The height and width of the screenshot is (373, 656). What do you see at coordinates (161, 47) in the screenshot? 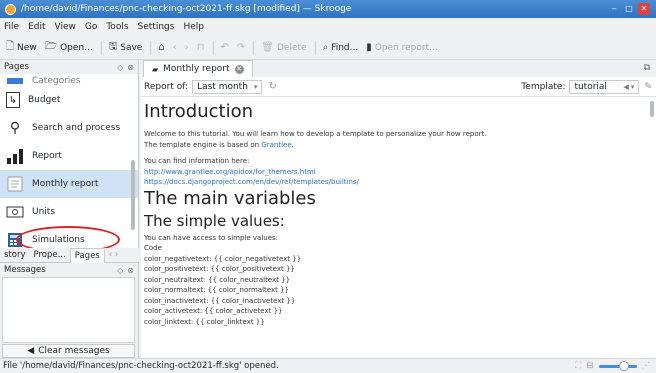
I see `home-button: ⌂` at bounding box center [161, 47].